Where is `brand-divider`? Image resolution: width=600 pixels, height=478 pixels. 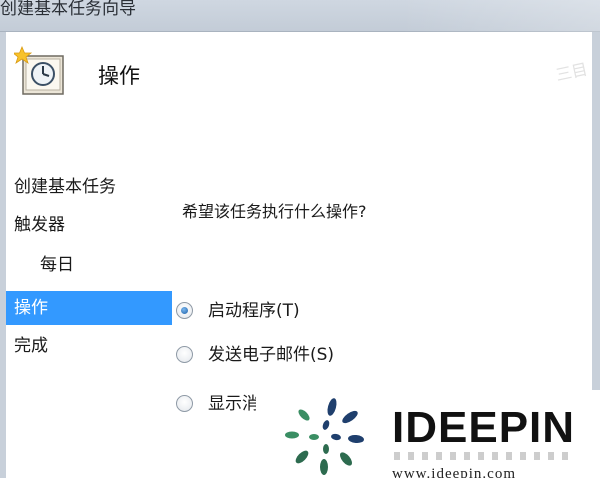 brand-divider is located at coordinates (484, 456).